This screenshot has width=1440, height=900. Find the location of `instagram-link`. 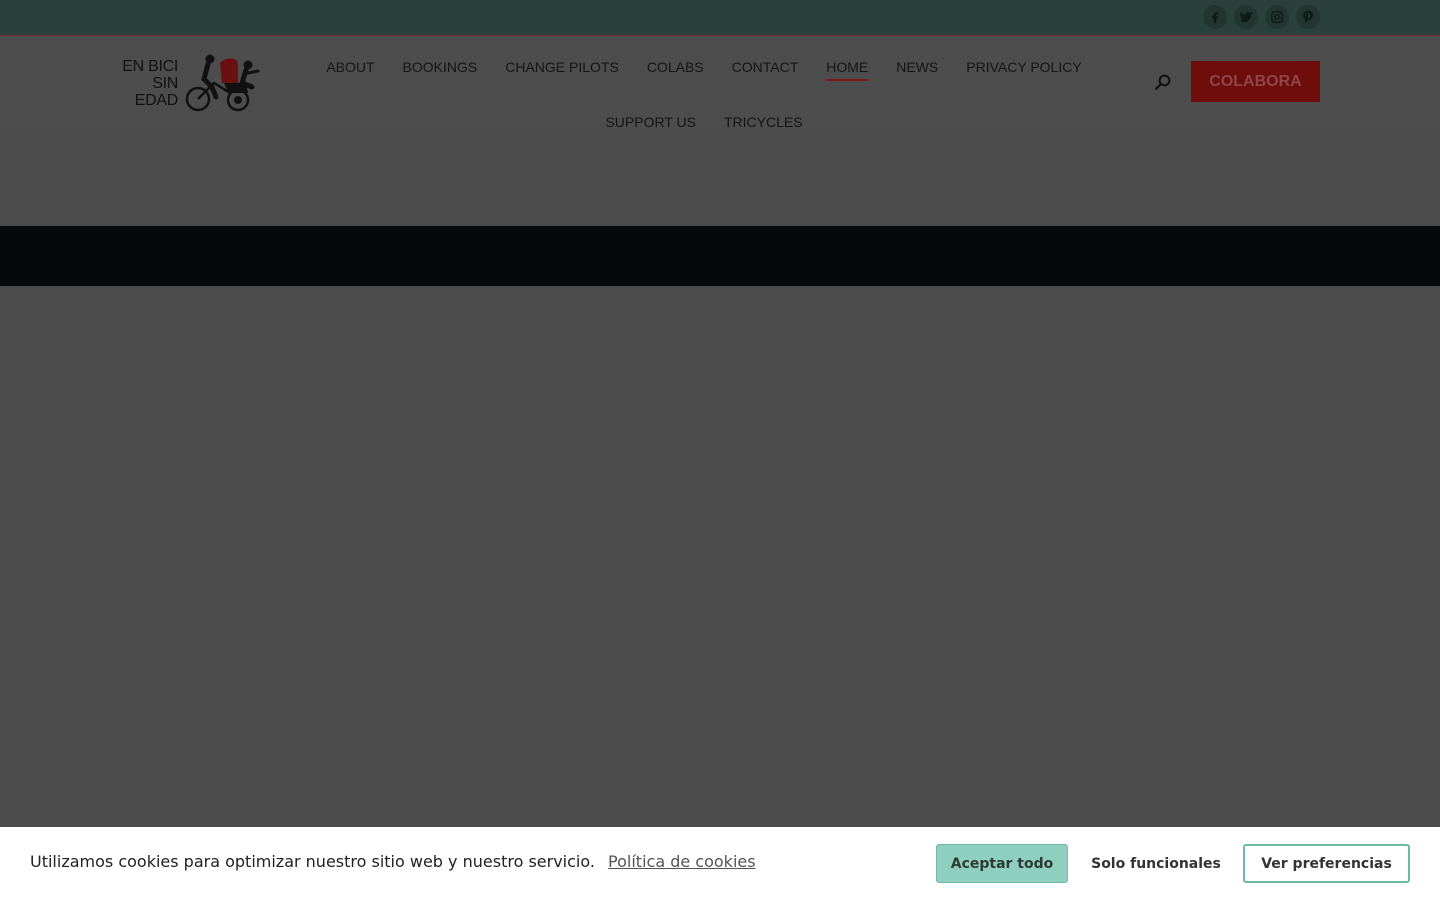

instagram-link is located at coordinates (1277, 17).